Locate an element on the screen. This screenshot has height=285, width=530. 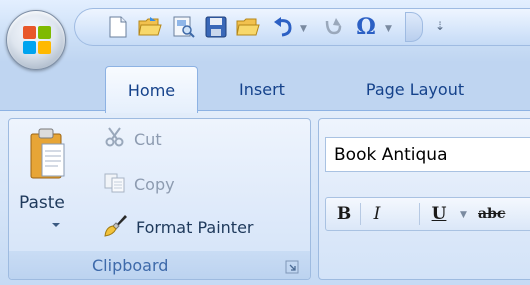
cut-button: Cut is located at coordinates (133, 139).